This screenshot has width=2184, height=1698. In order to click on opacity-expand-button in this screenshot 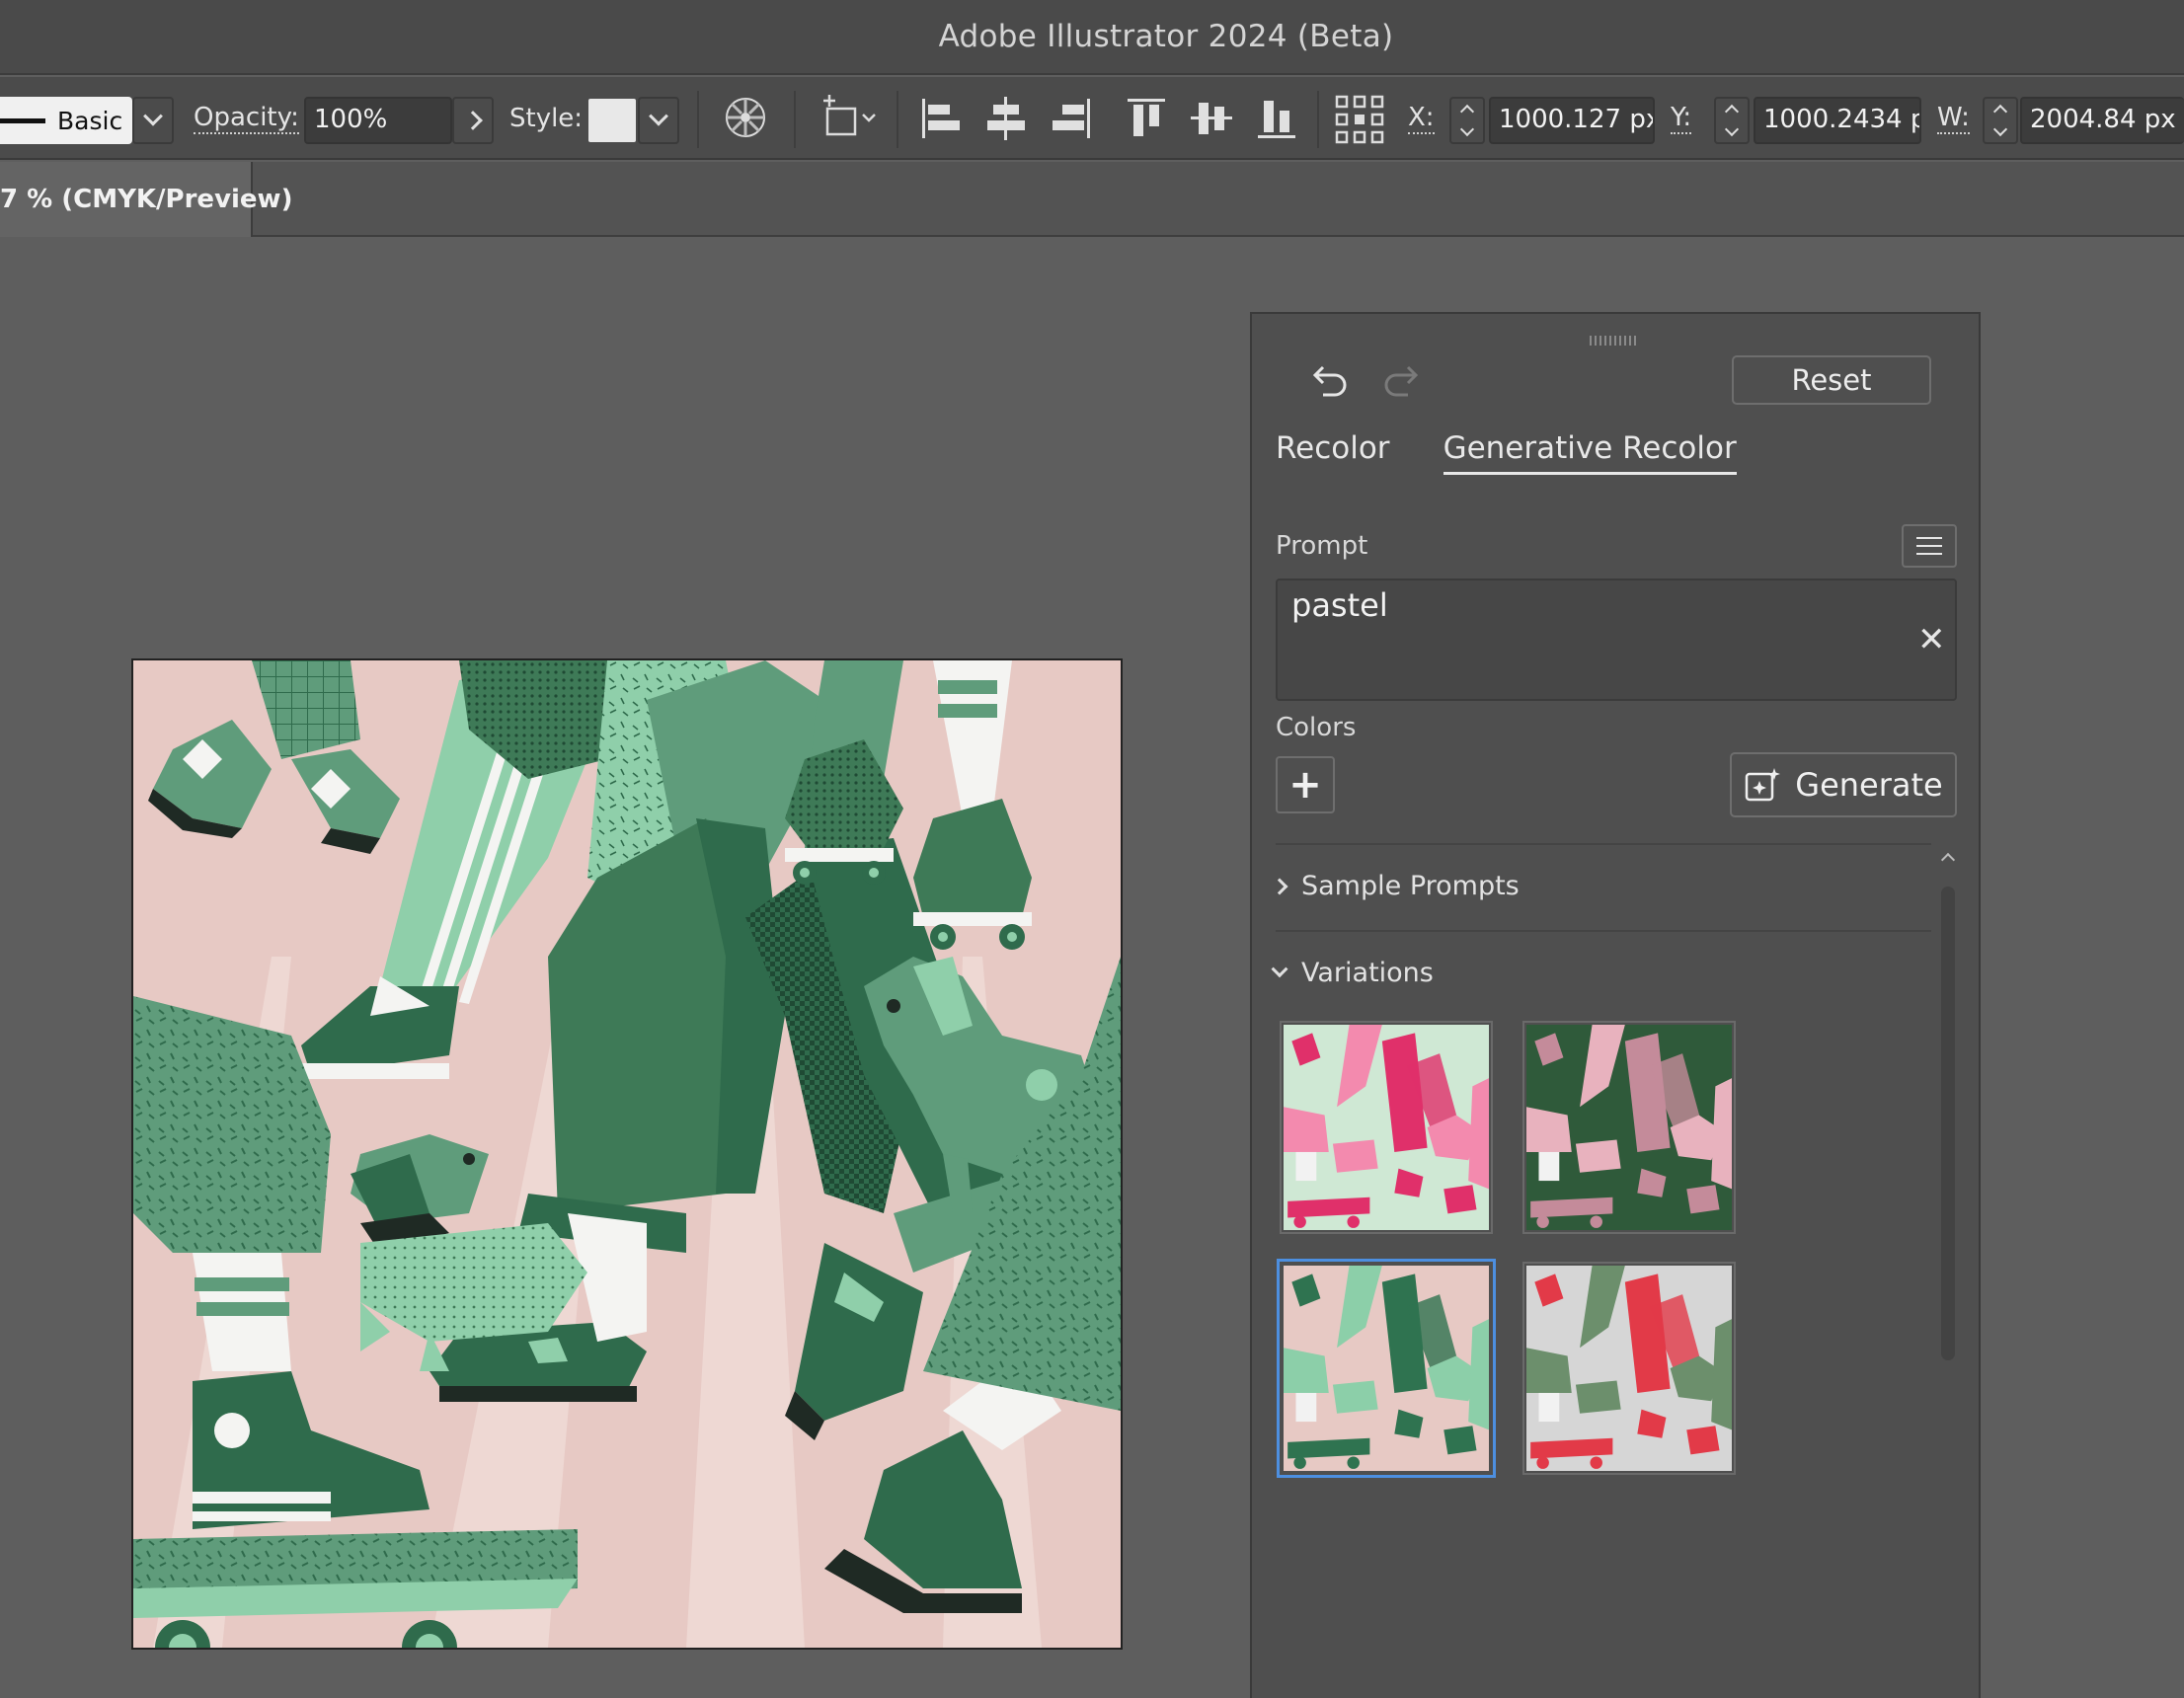, I will do `click(473, 121)`.